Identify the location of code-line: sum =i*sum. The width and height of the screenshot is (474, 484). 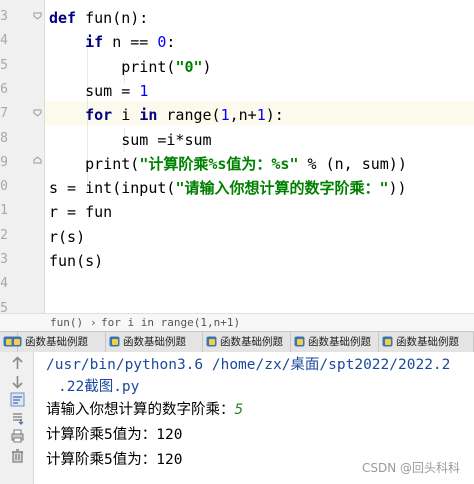
(130, 140).